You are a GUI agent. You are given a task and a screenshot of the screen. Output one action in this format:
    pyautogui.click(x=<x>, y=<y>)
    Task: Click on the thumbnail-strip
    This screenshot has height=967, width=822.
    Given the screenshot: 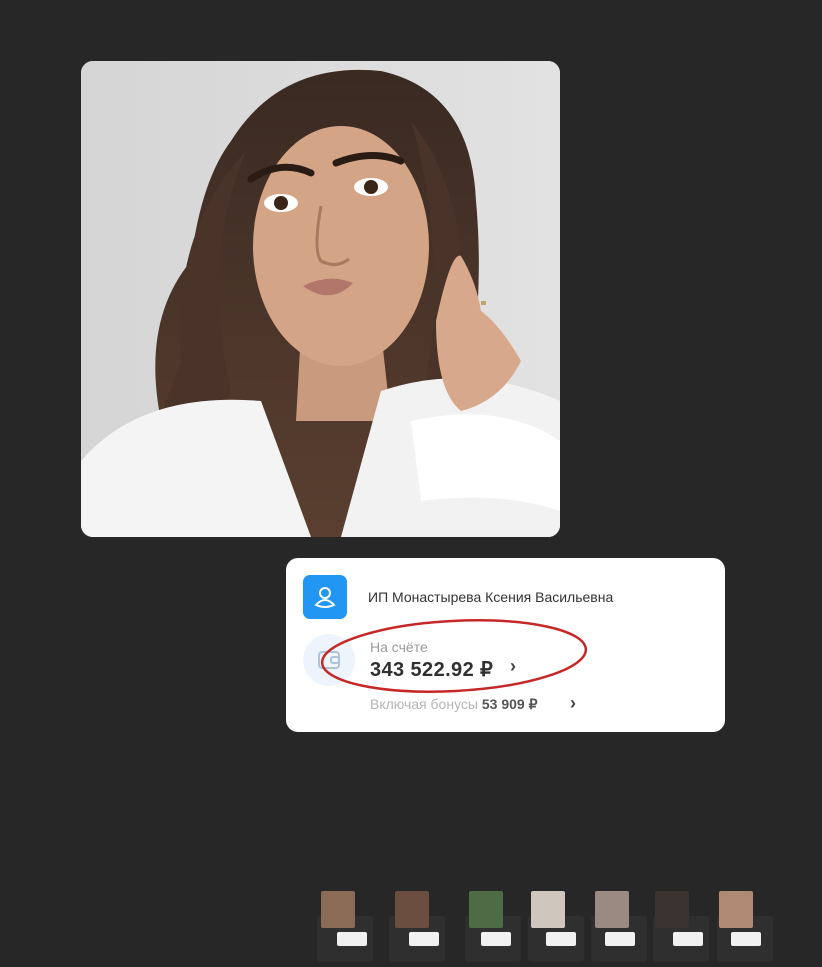 What is the action you would take?
    pyautogui.click(x=552, y=926)
    